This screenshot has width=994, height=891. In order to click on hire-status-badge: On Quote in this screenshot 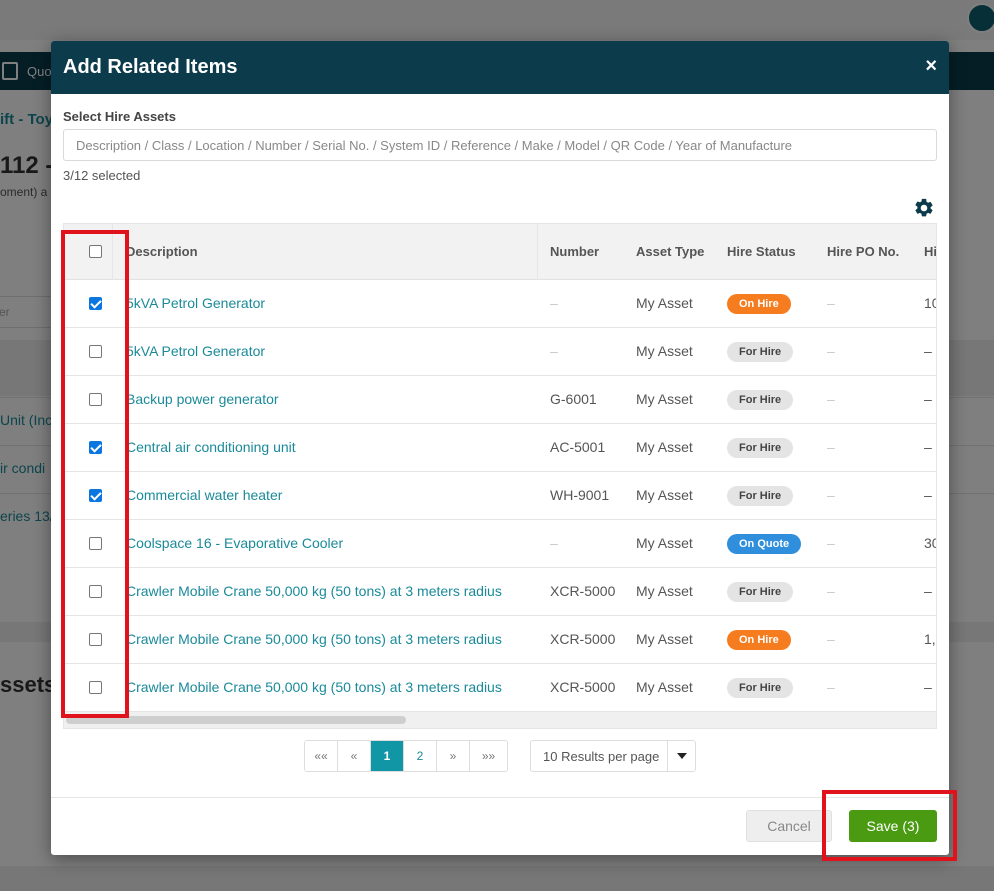, I will do `click(764, 544)`.